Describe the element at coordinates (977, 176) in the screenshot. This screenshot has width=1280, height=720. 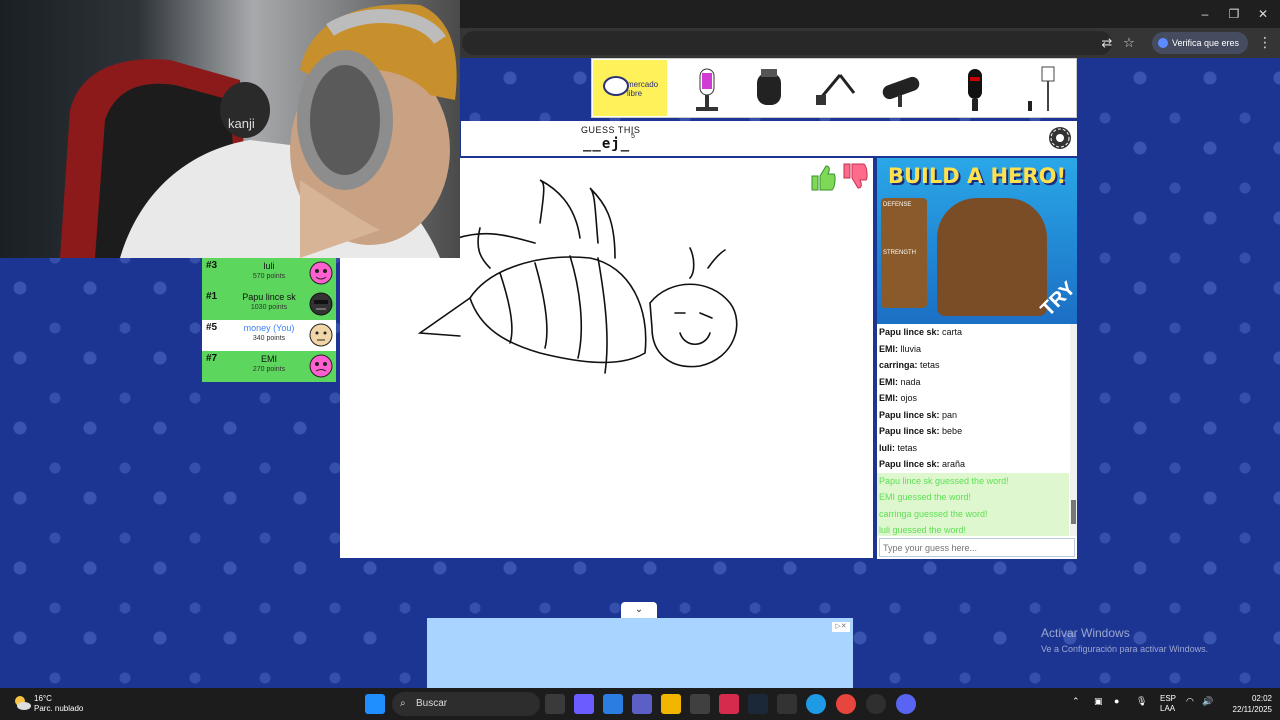
I see `ad-title: BUILD A HERO!` at that location.